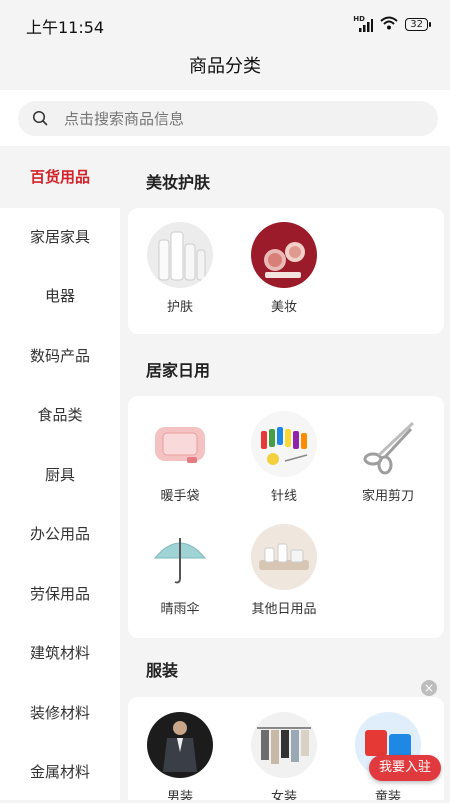  Describe the element at coordinates (60, 535) in the screenshot. I see `sidebar-item-office: 办公用品` at that location.